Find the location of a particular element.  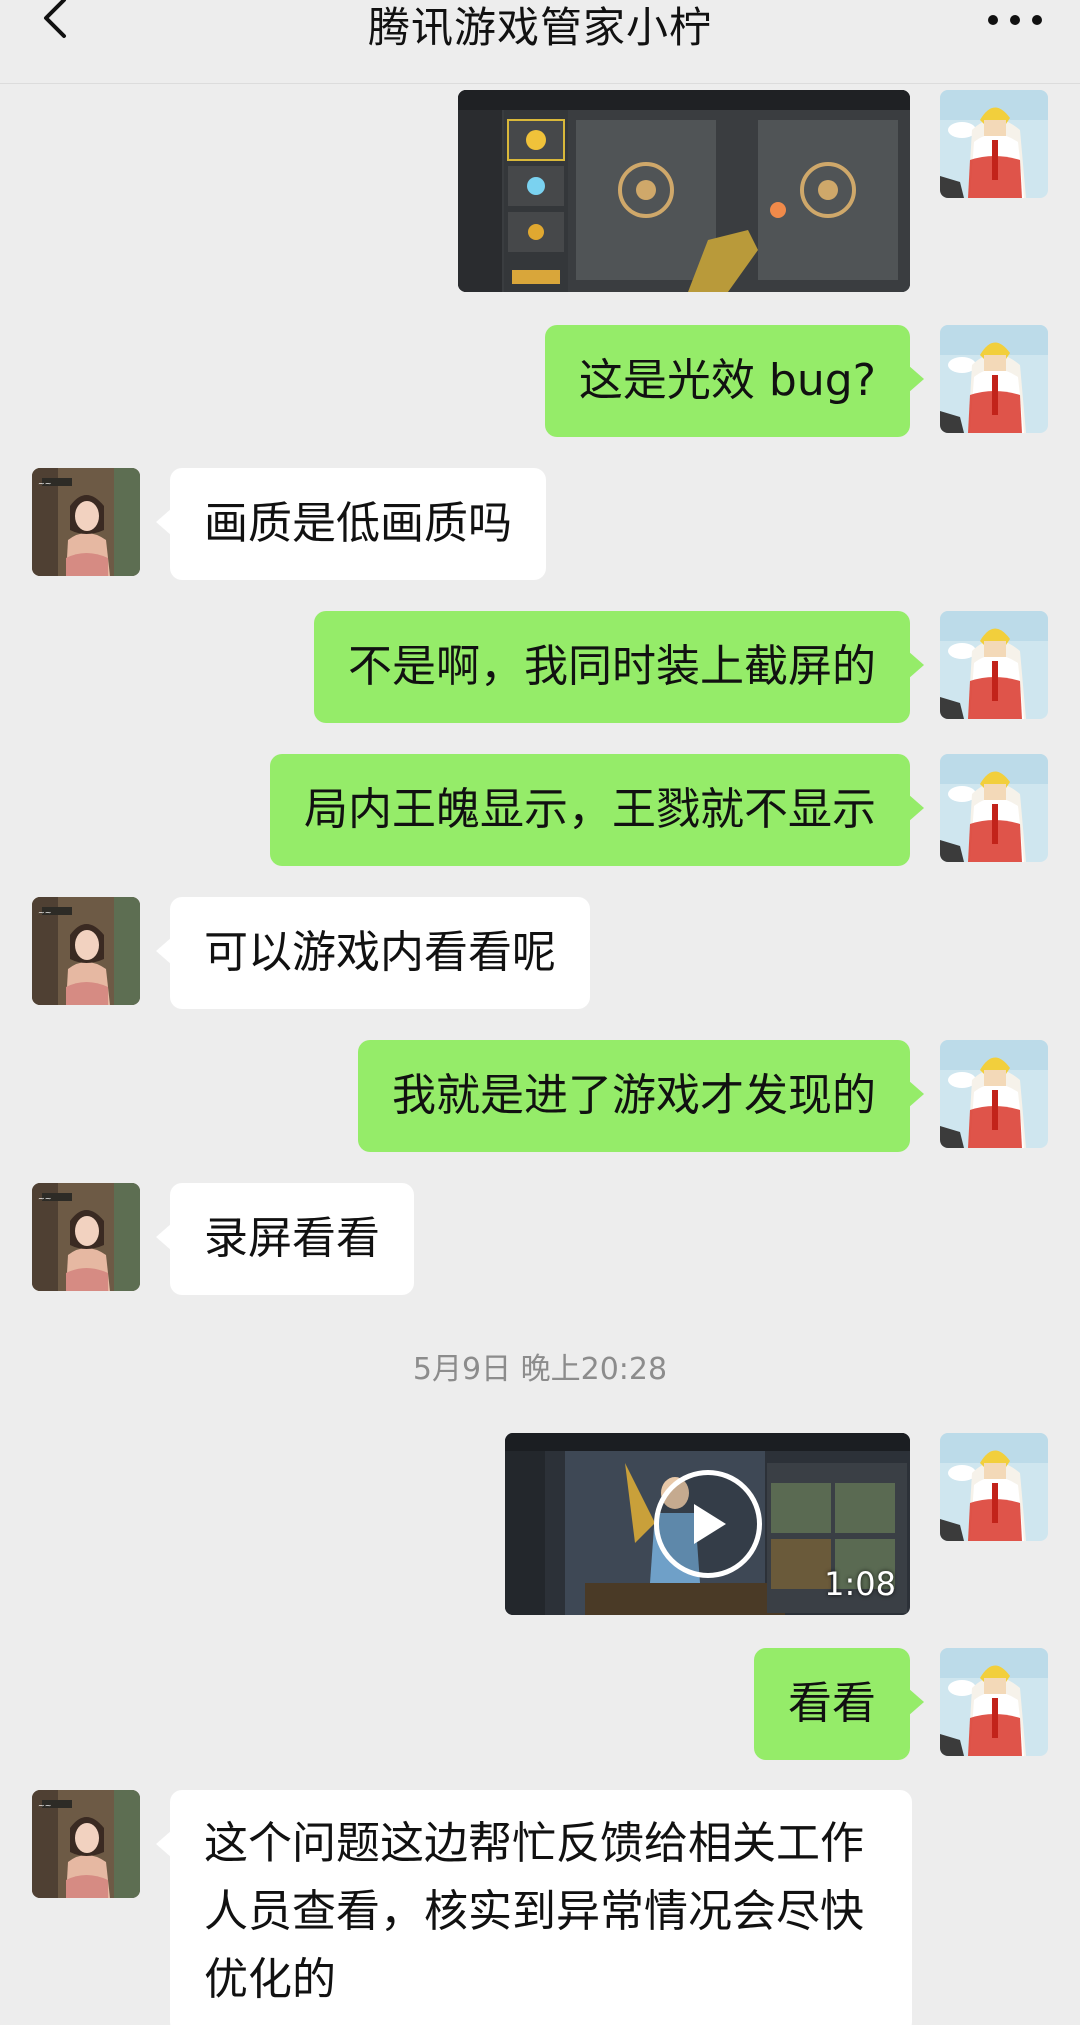

received-message-bubble: 画质是低画质吗 is located at coordinates (351, 524).